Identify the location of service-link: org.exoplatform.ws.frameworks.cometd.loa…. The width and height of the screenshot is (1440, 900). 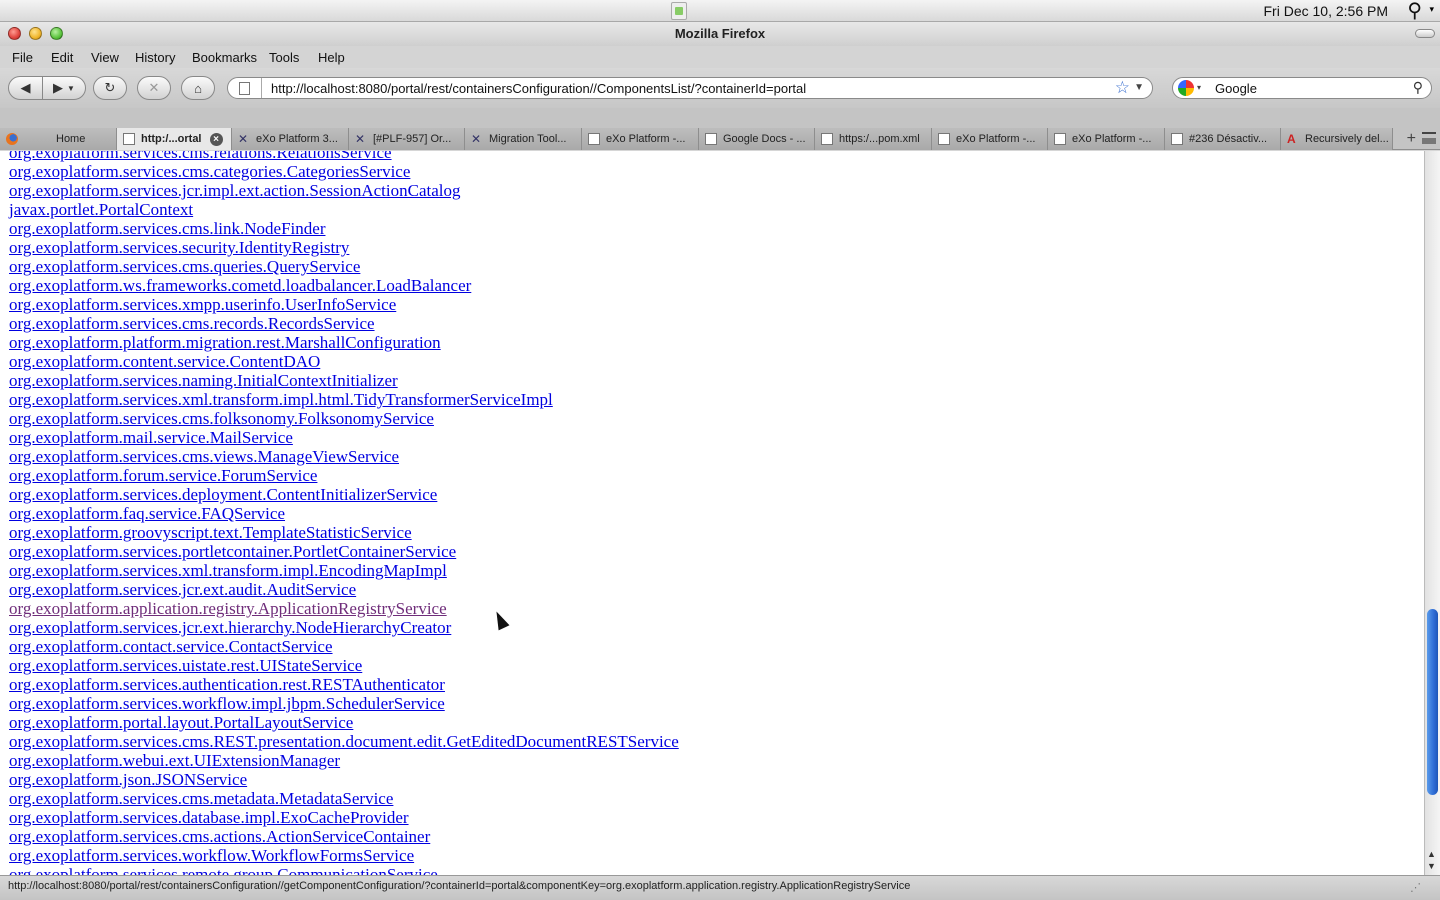
(344, 285).